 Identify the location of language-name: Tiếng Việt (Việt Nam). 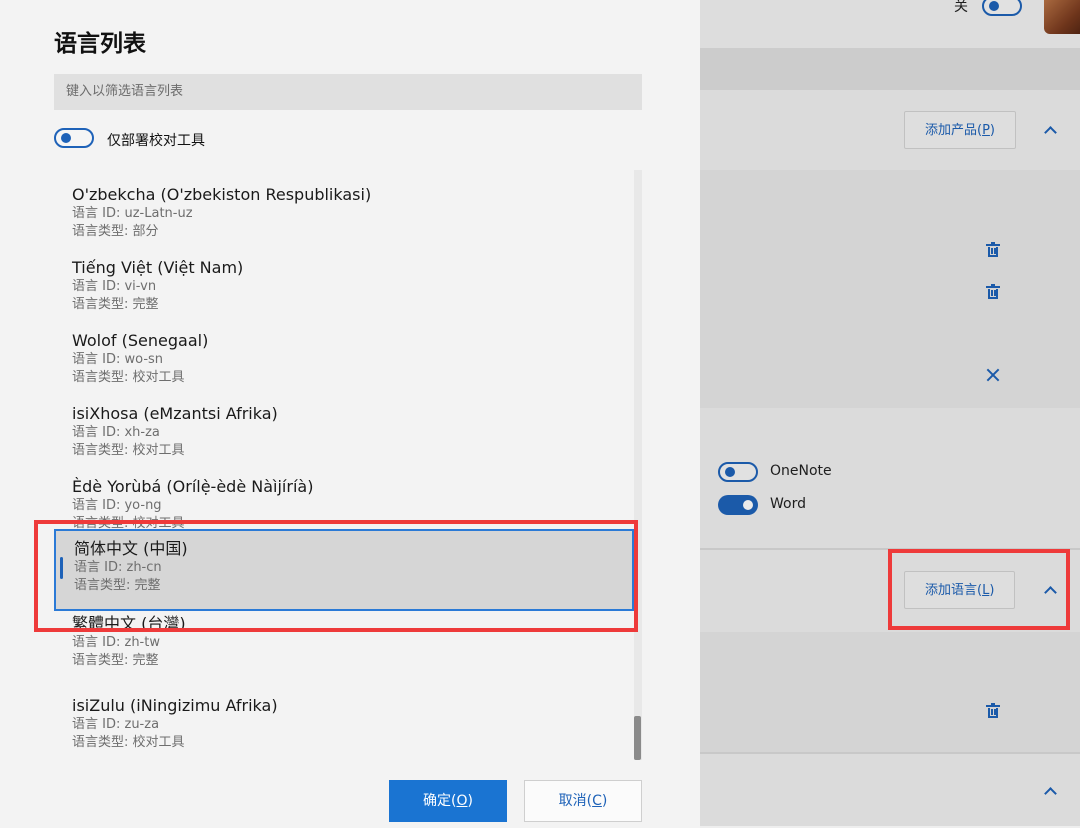
(158, 267).